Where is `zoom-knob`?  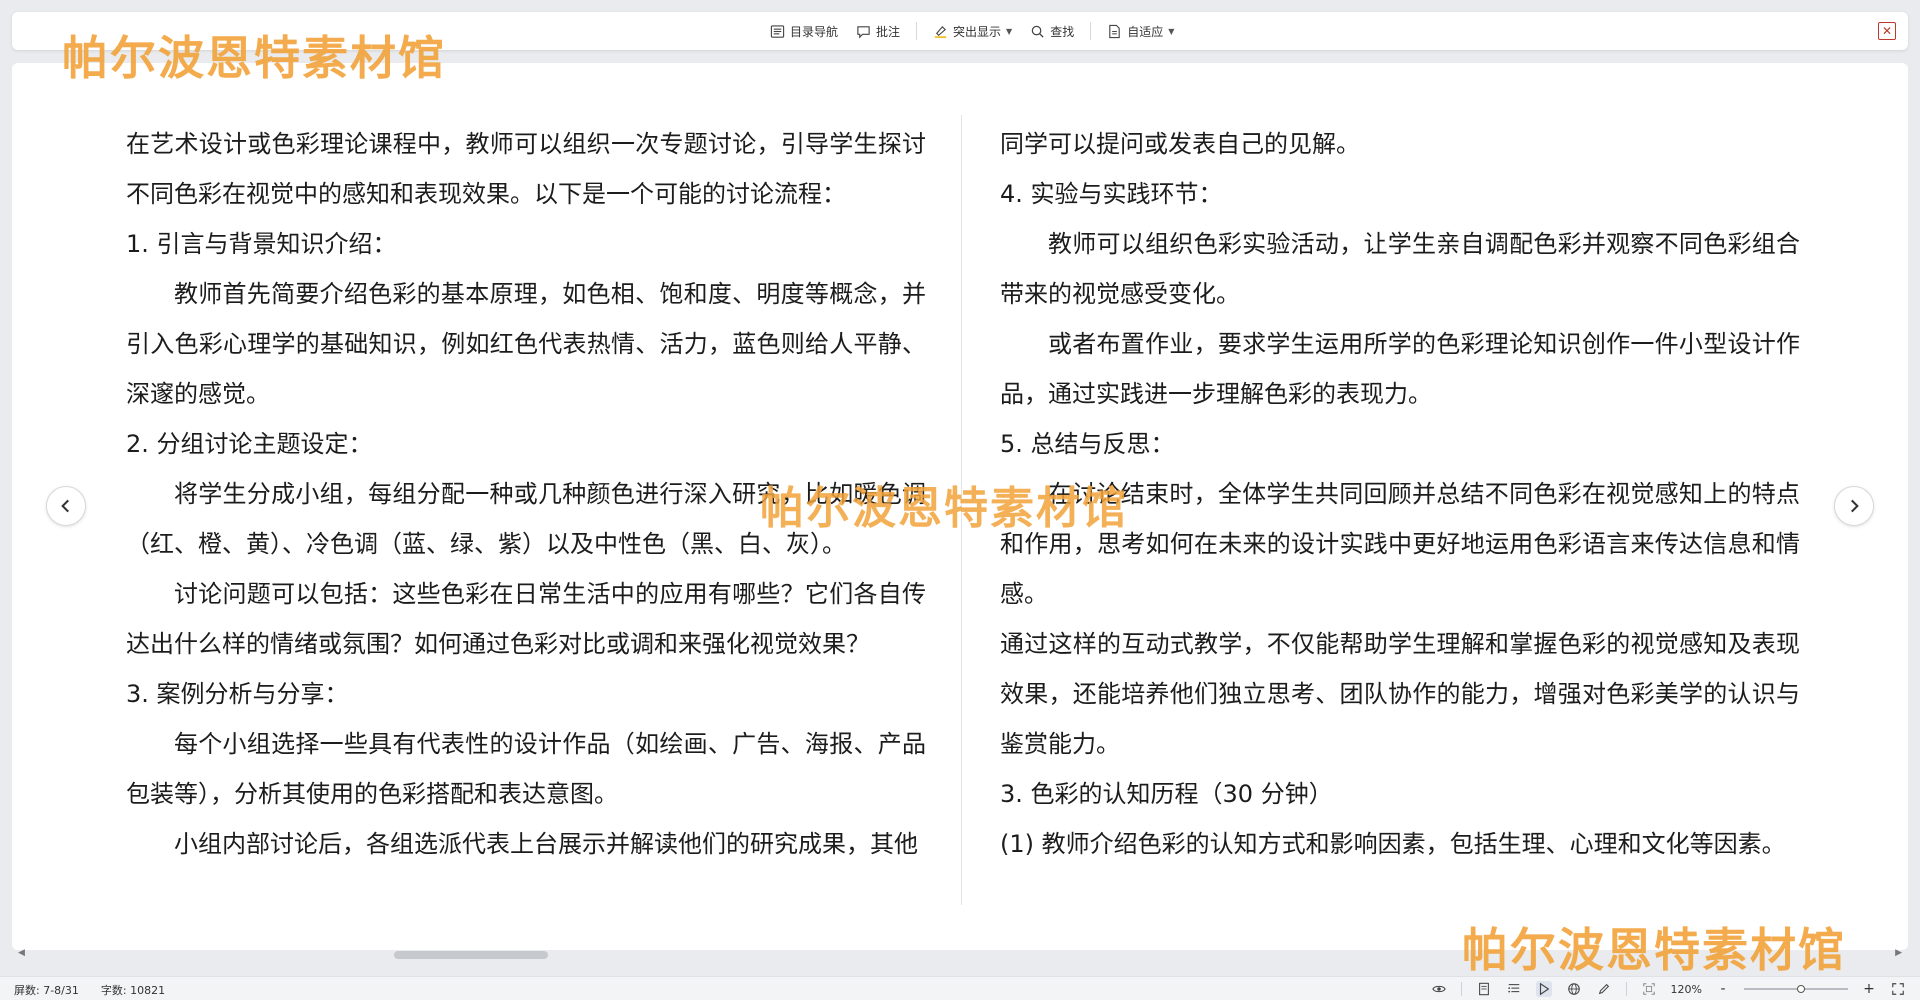
zoom-knob is located at coordinates (1800, 989).